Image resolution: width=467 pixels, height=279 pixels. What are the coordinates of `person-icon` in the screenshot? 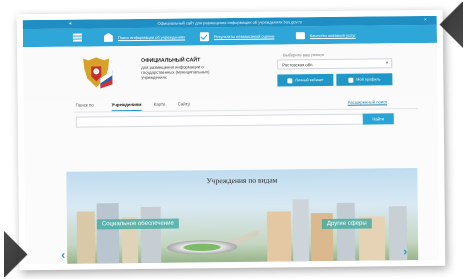 It's located at (351, 80).